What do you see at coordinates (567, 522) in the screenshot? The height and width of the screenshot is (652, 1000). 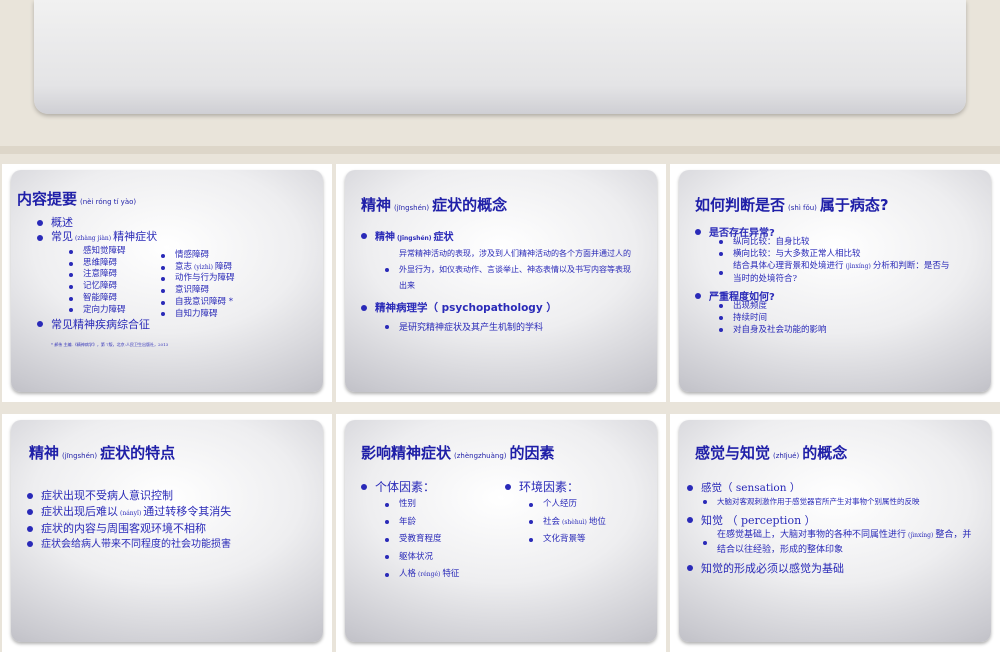 I see `environment-factors-list: 个人经历 社会 (shèhuì) 地位 文化背景等` at bounding box center [567, 522].